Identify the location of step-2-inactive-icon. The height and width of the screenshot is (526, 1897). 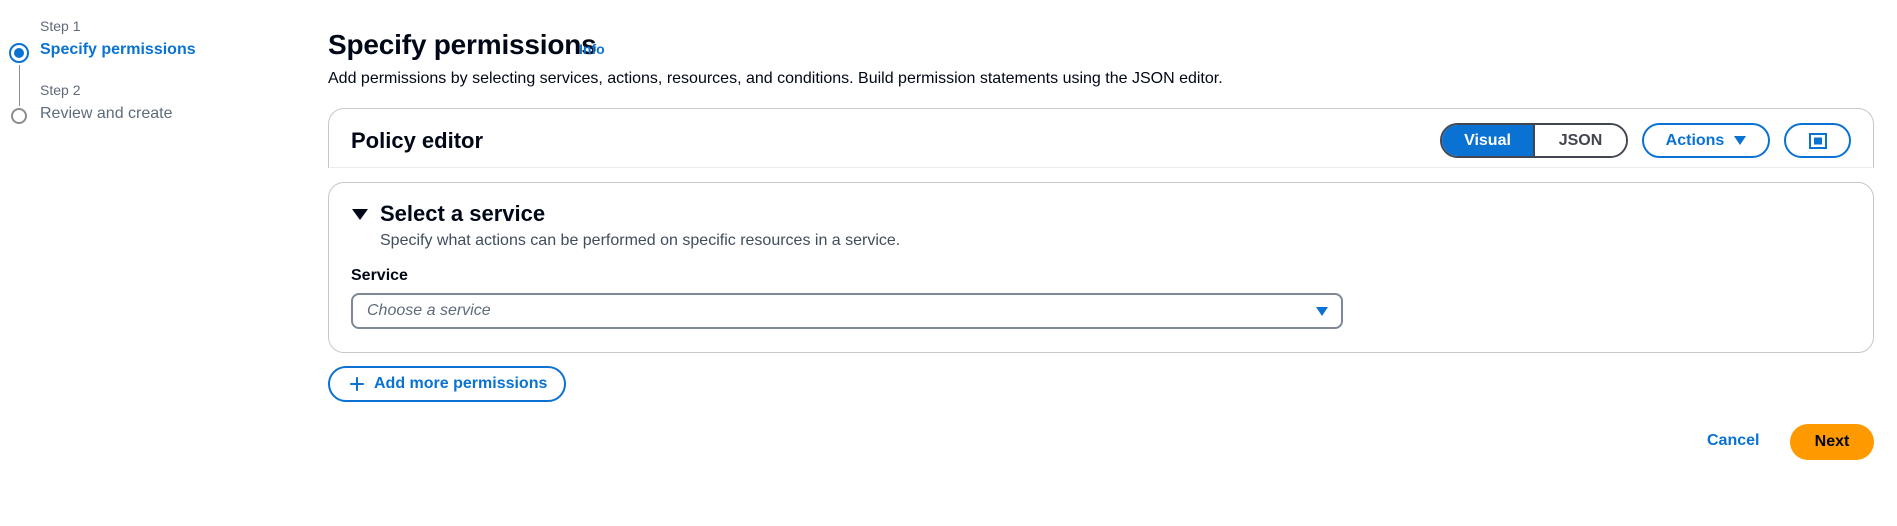
(19, 116).